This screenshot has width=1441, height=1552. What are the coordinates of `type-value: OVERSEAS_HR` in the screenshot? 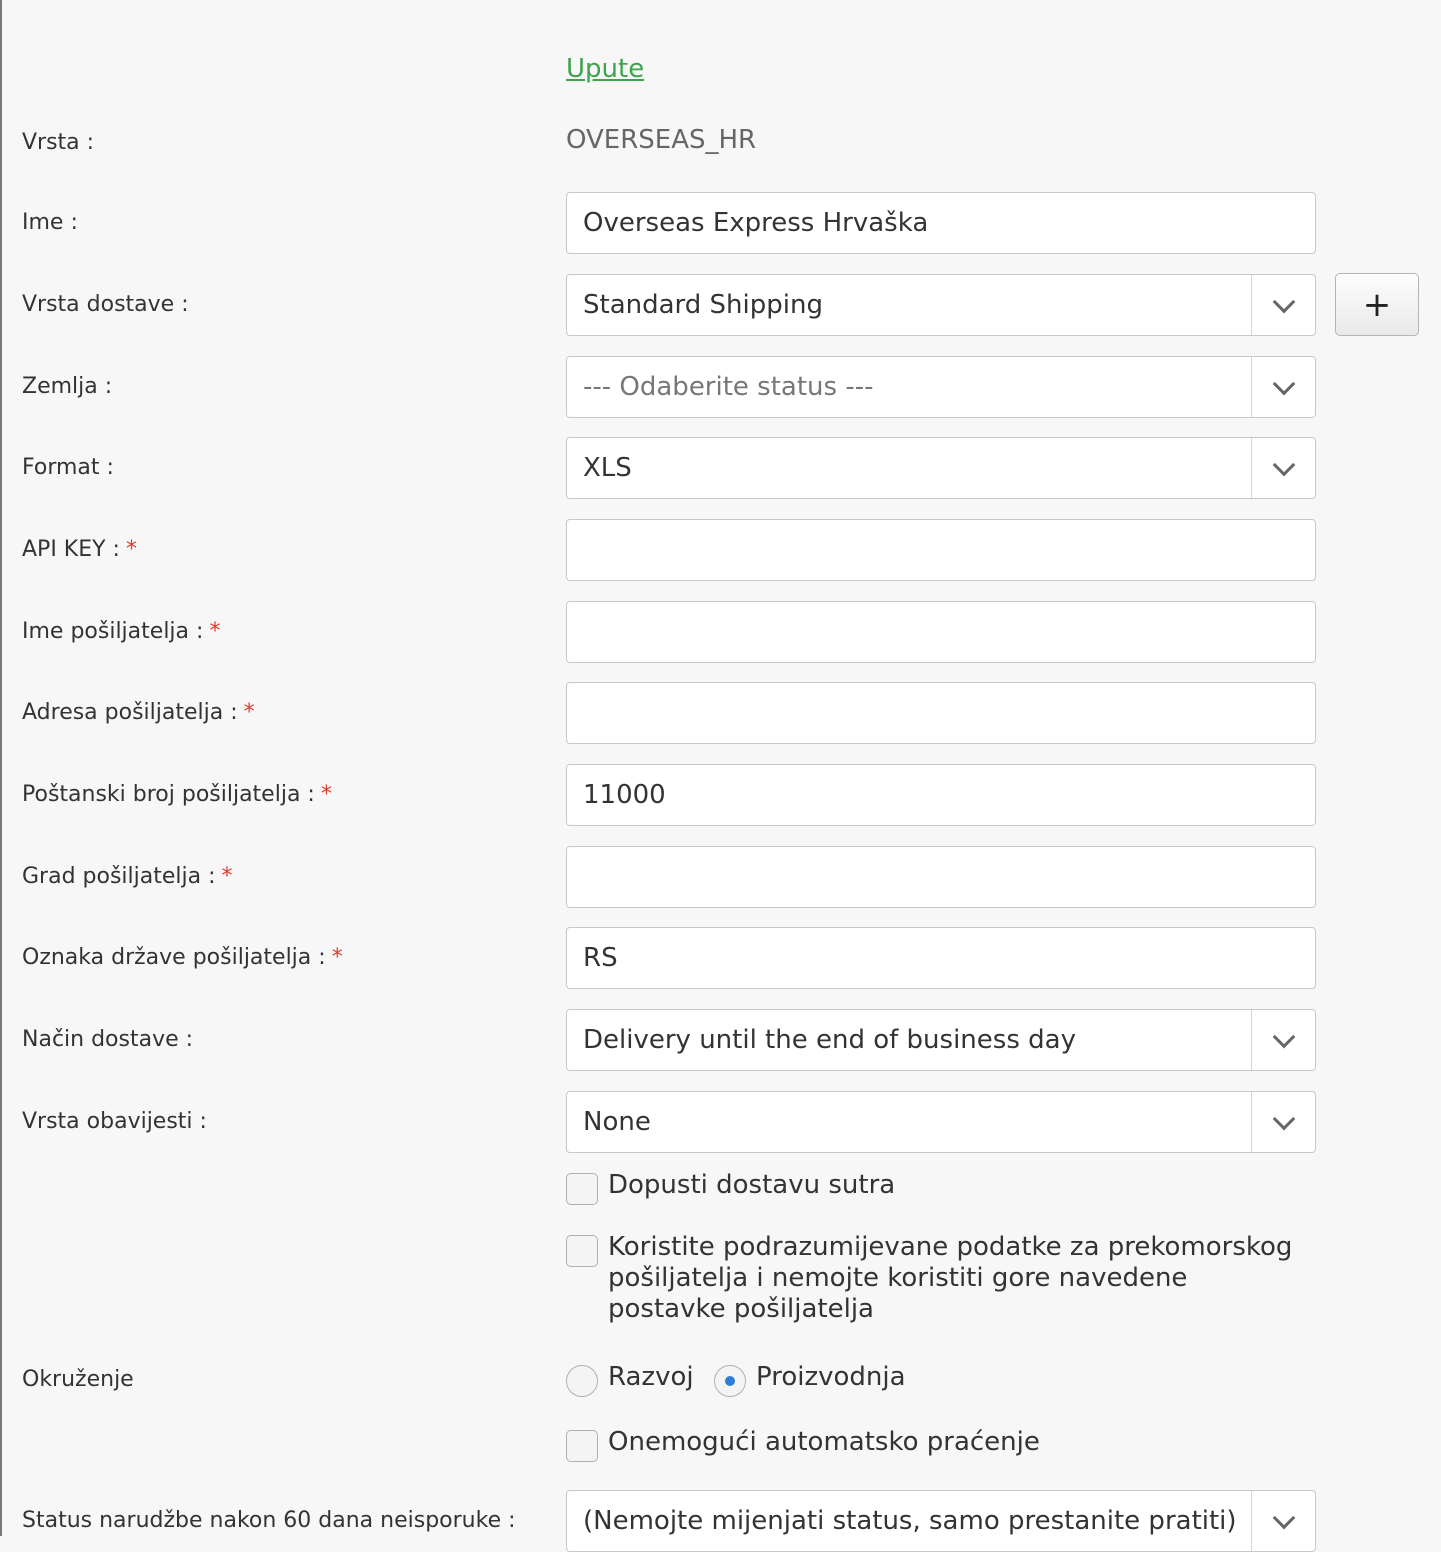 It's located at (661, 140).